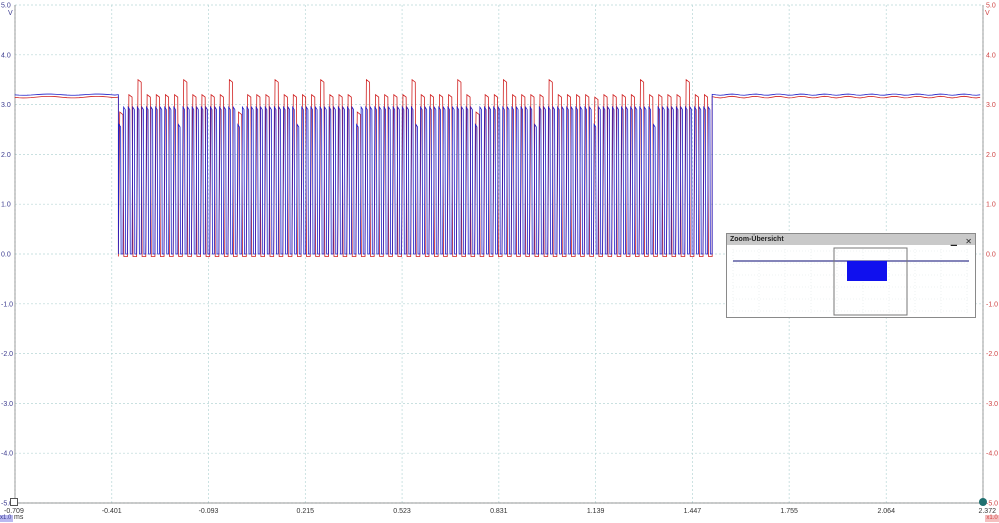  Describe the element at coordinates (886, 511) in the screenshot. I see `time-axis-tick-label: 2.064` at that location.